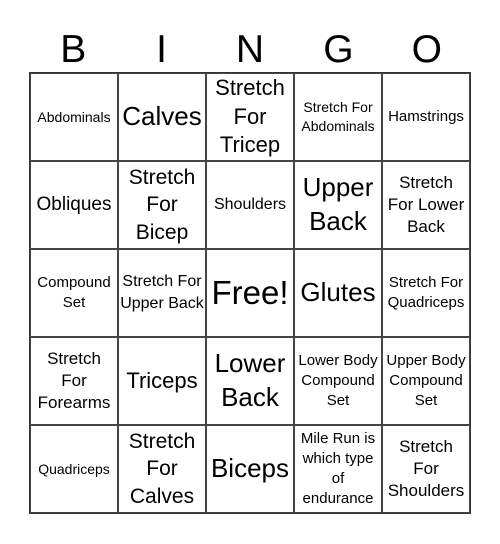 This screenshot has height=544, width=500. What do you see at coordinates (74, 469) in the screenshot?
I see `bingo-cell: Quadriceps` at bounding box center [74, 469].